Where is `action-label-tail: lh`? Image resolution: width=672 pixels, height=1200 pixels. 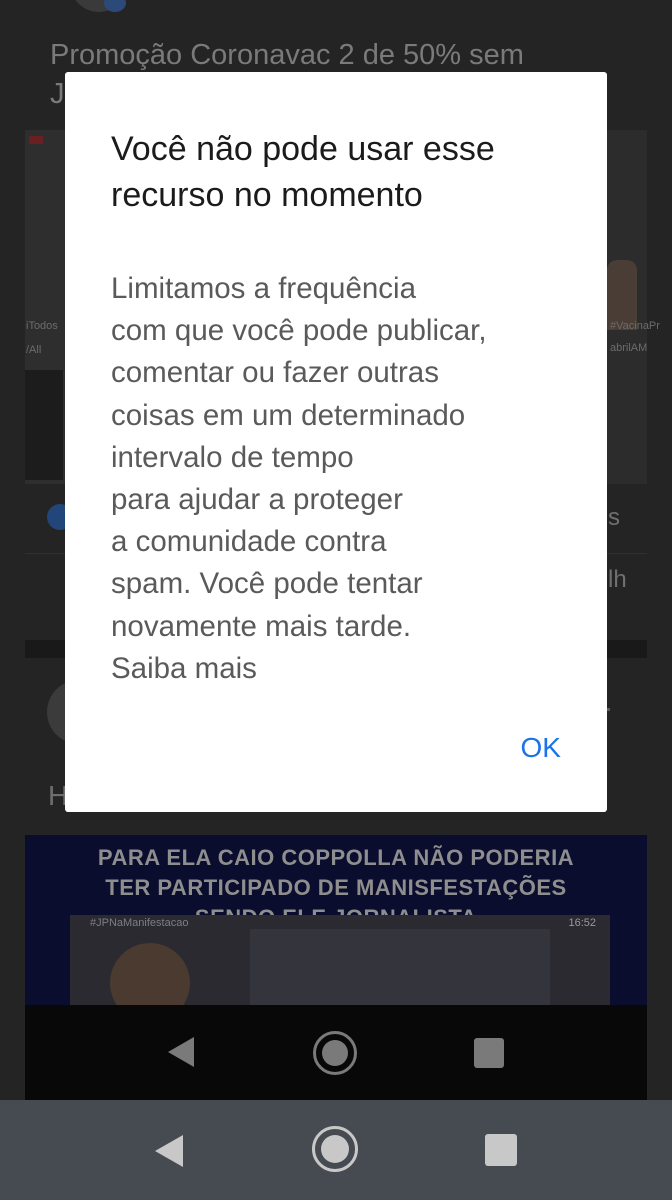
action-label-tail: lh is located at coordinates (617, 579).